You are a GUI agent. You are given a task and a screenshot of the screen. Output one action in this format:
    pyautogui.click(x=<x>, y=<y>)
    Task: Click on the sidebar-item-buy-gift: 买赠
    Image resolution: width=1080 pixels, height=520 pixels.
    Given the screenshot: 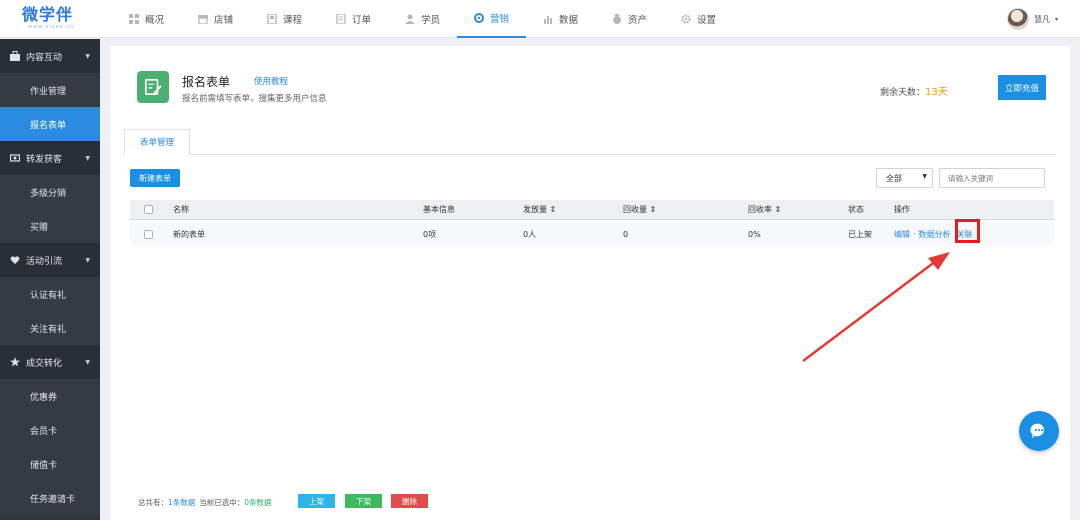 What is the action you would take?
    pyautogui.click(x=50, y=226)
    